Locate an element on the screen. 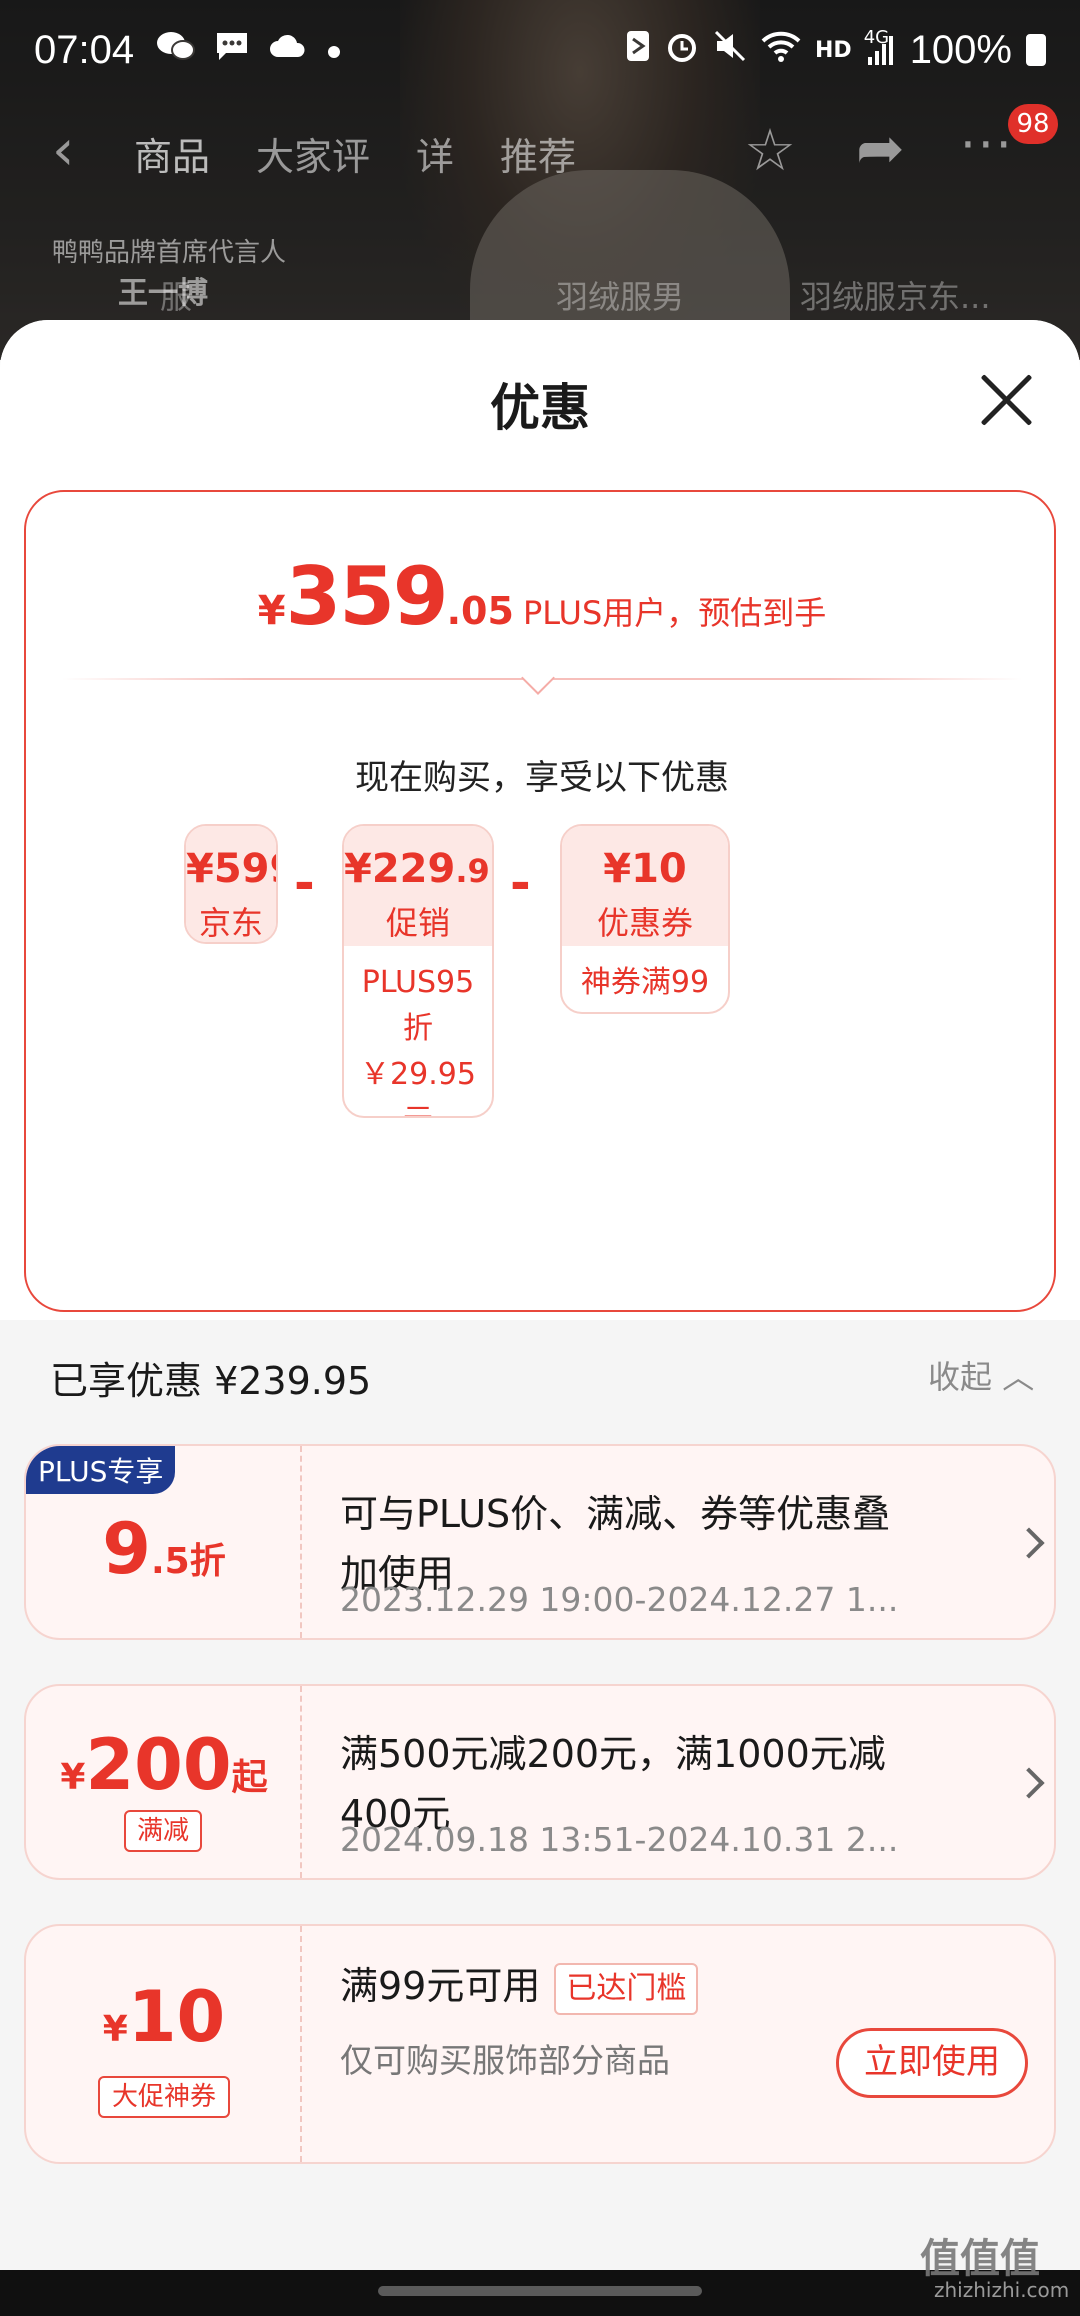 This screenshot has height=2316, width=1080. use-now-button: 立即使用 is located at coordinates (932, 2063).